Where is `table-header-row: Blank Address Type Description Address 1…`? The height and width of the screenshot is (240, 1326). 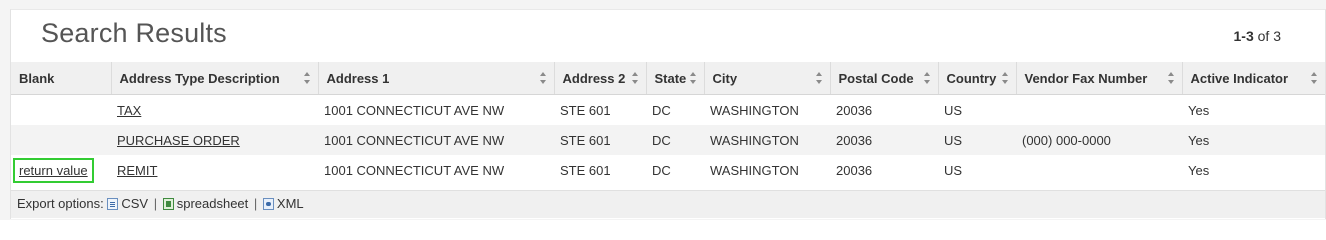 table-header-row: Blank Address Type Description Address 1… is located at coordinates (668, 78).